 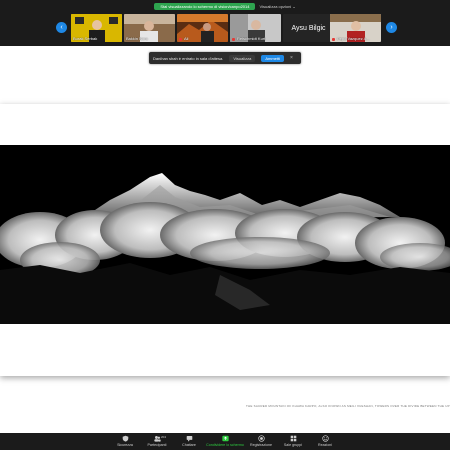 What do you see at coordinates (125, 445) in the screenshot?
I see `security-label: Sicurezza` at bounding box center [125, 445].